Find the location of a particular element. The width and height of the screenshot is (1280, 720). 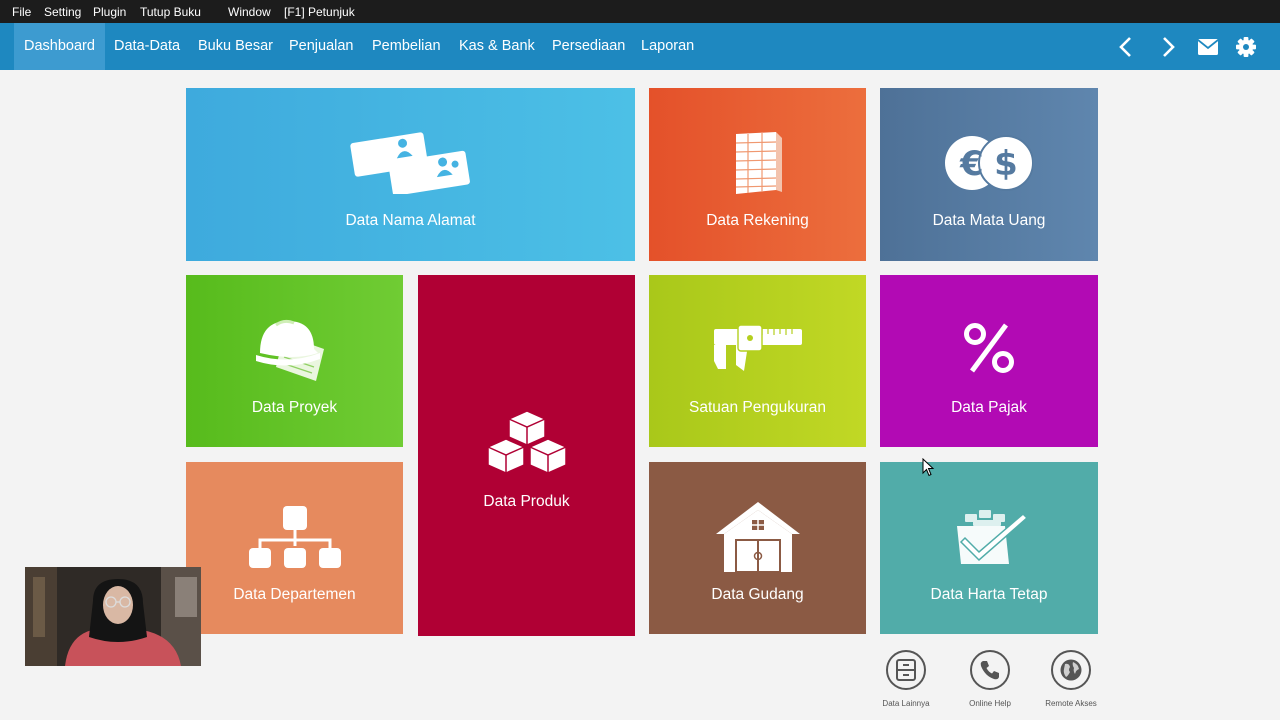

mouse-cursor-icon is located at coordinates (928, 469).